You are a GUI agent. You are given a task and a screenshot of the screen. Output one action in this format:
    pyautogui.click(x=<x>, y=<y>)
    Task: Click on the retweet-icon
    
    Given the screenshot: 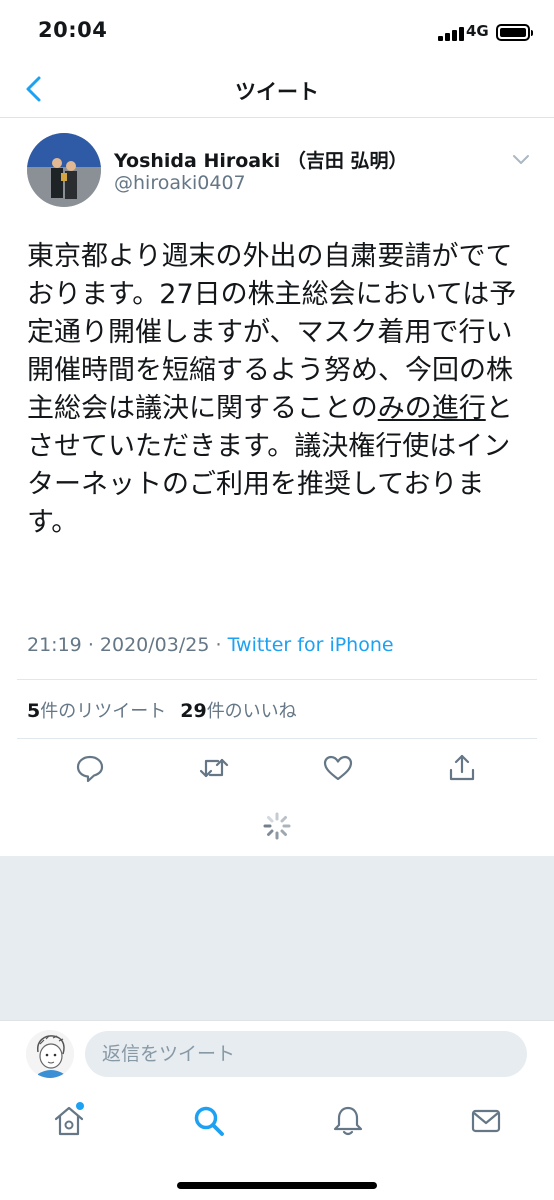 What is the action you would take?
    pyautogui.click(x=214, y=768)
    